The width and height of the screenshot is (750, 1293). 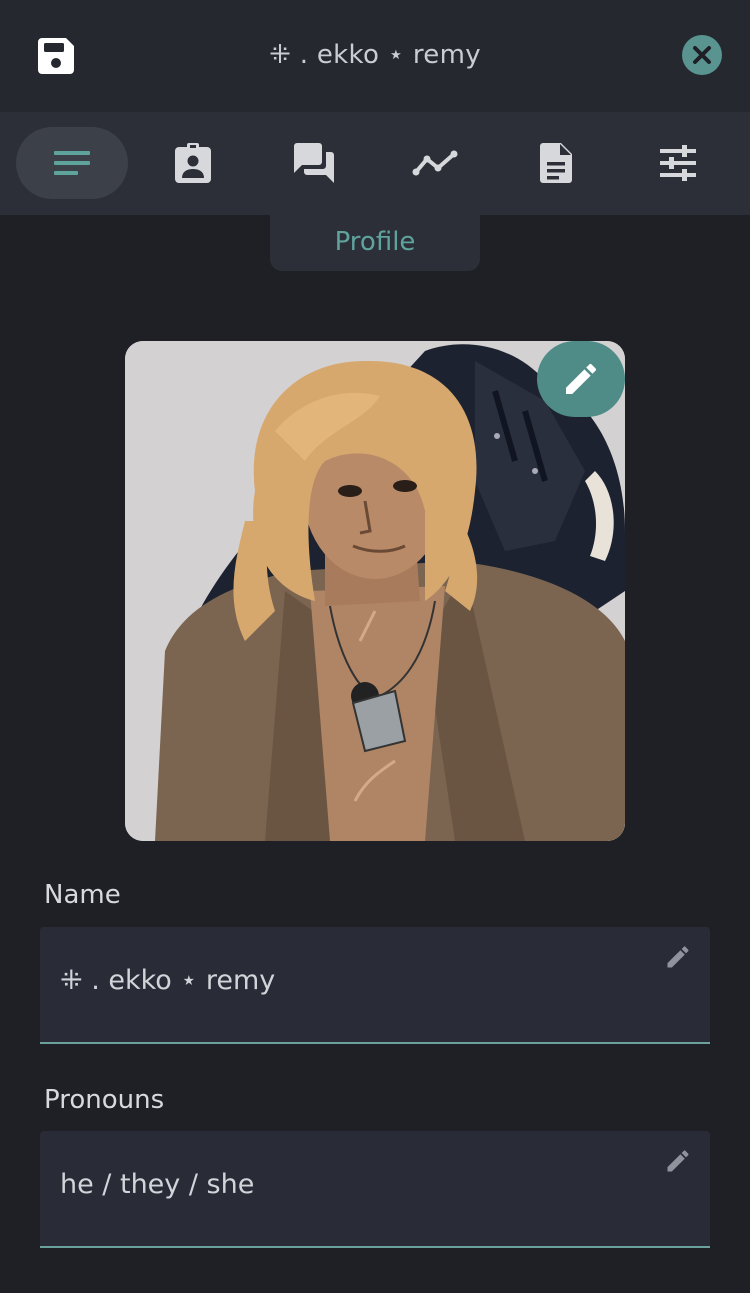 What do you see at coordinates (375, 985) in the screenshot?
I see `name-field: ⁜ . ekko ⋆ remy` at bounding box center [375, 985].